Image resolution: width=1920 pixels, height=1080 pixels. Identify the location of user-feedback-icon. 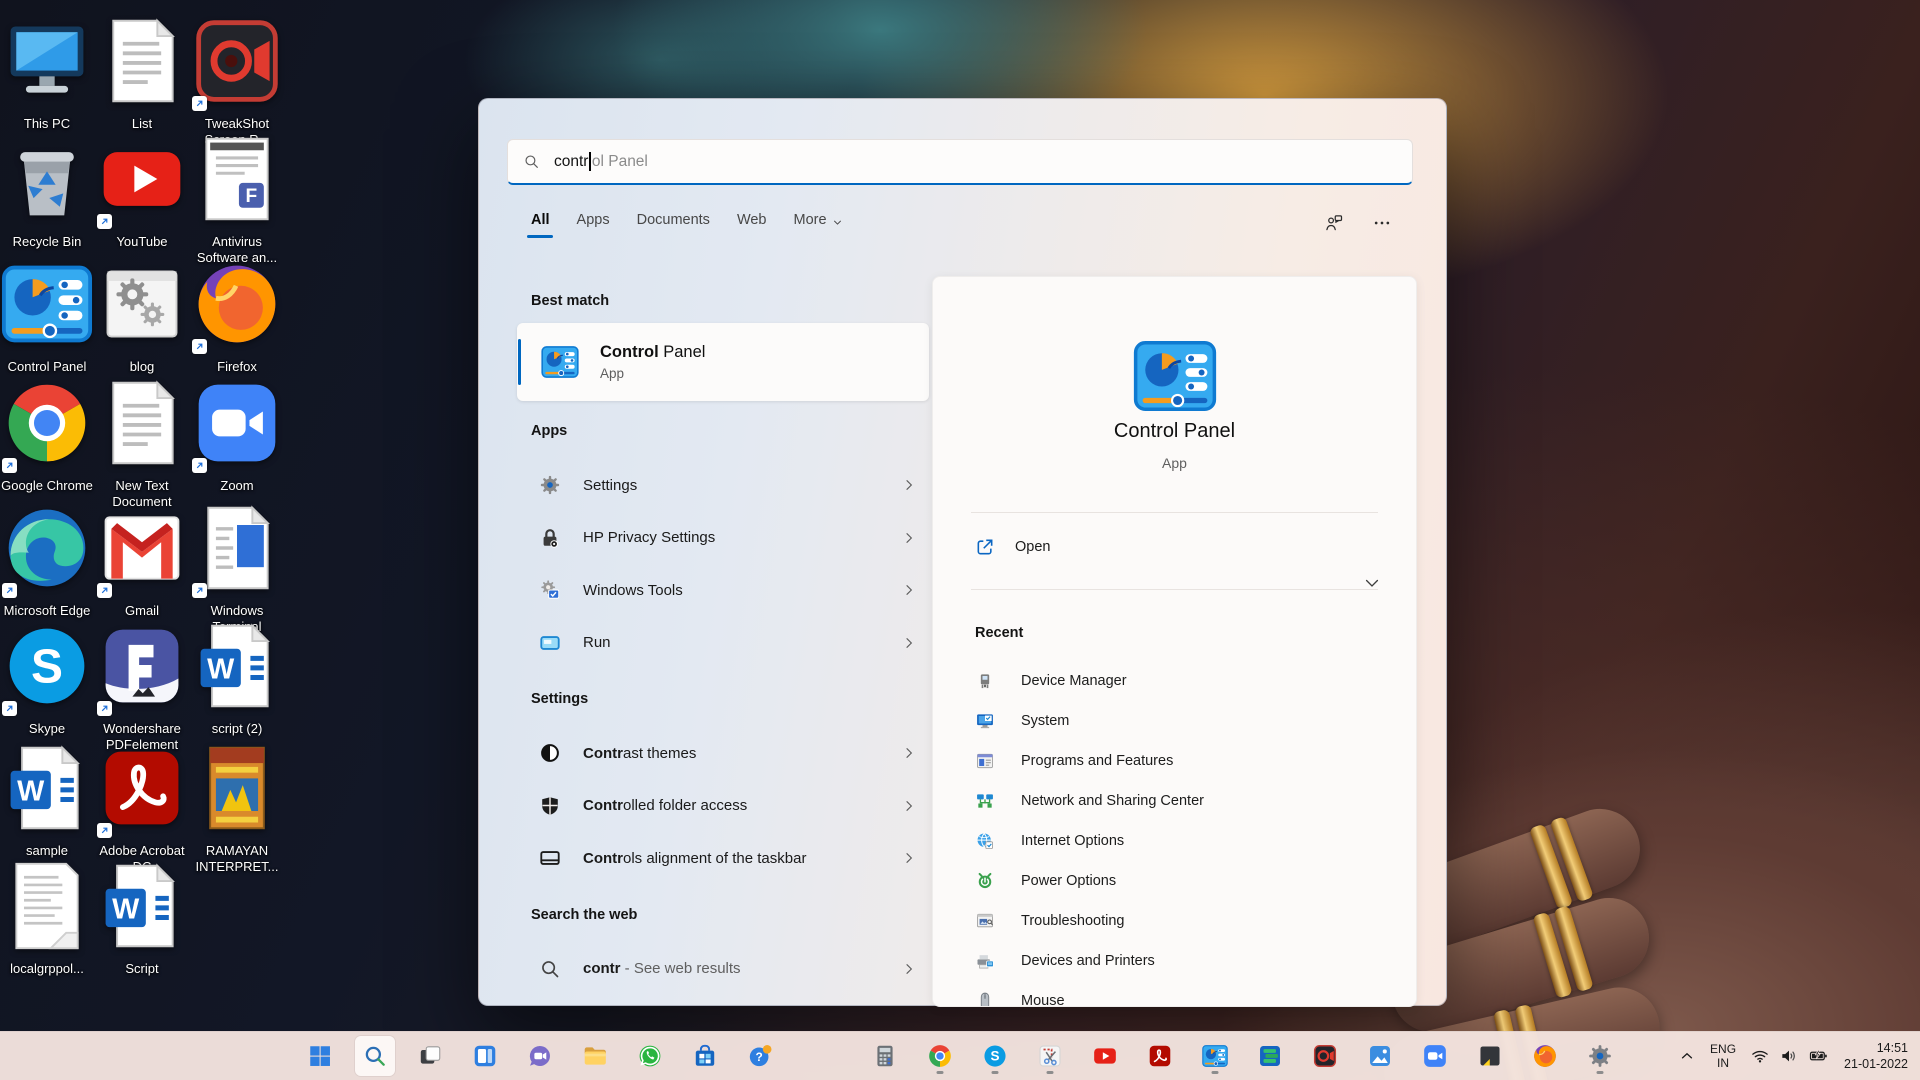
(1334, 223).